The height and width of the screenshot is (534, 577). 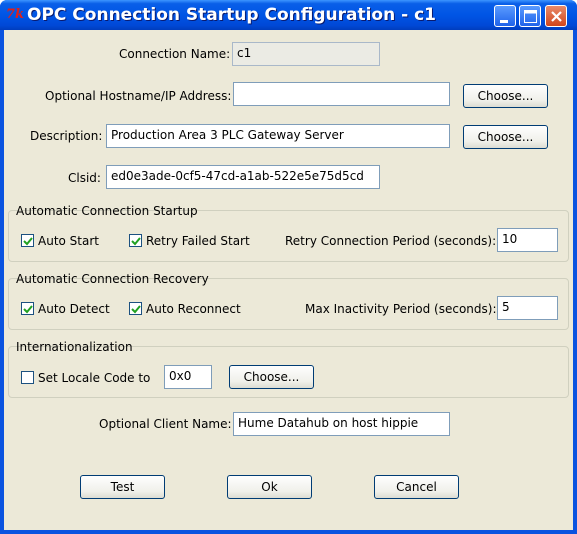 I want to click on connection-name-label: Connection Name:, so click(x=175, y=54).